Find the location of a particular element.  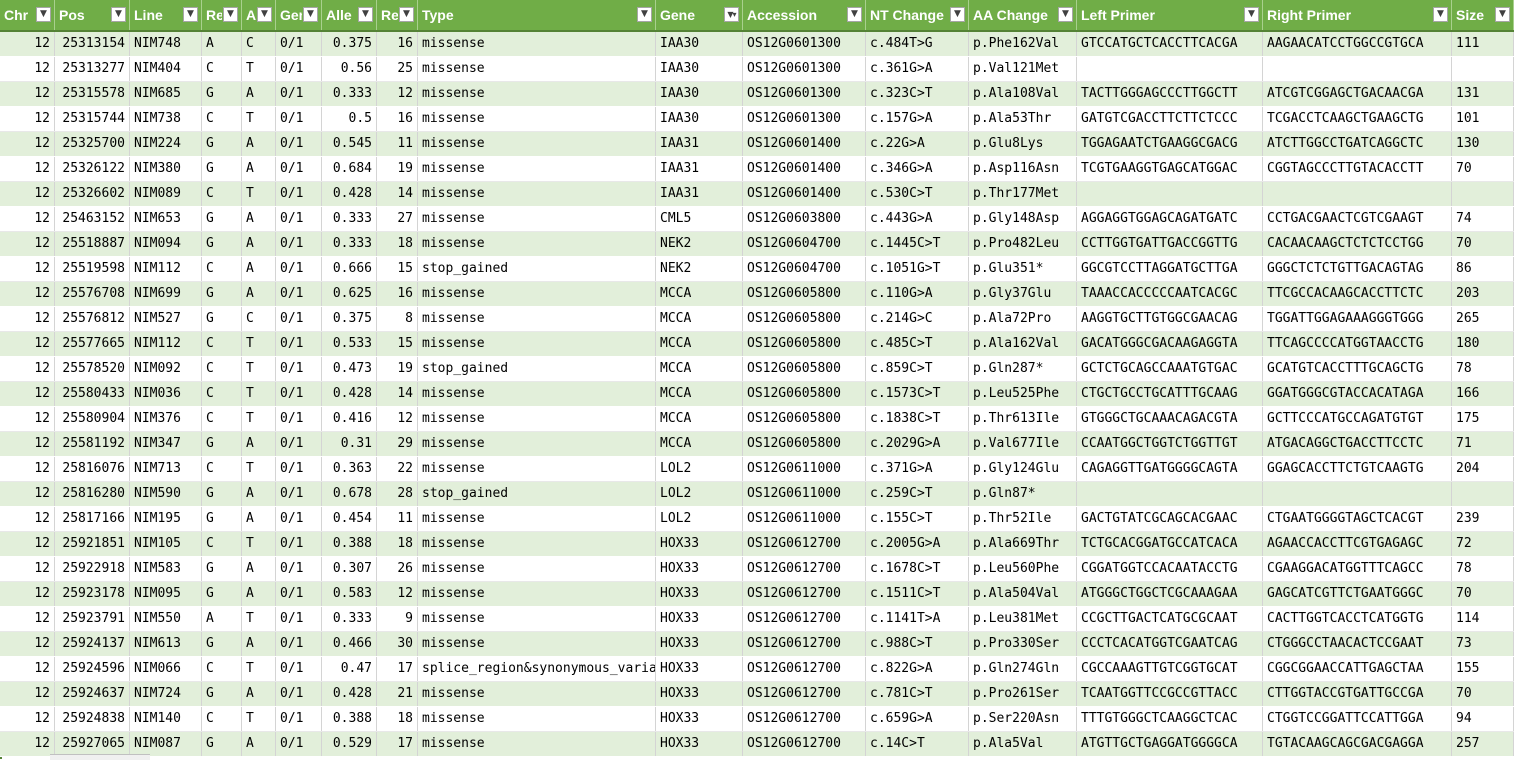

cell-right_primer: TGGATTGGAGAAAGGGTGGG is located at coordinates (1357, 319).